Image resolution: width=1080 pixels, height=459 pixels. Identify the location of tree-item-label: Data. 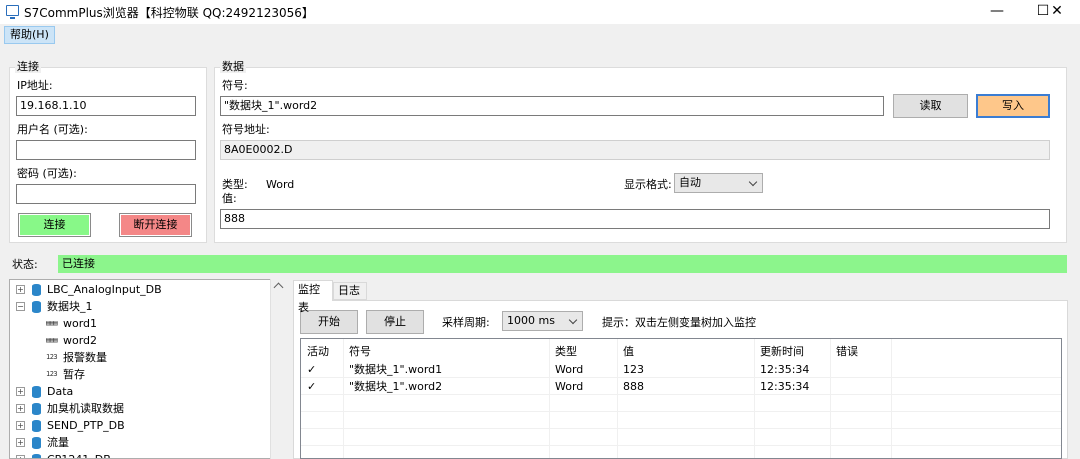
(60, 391).